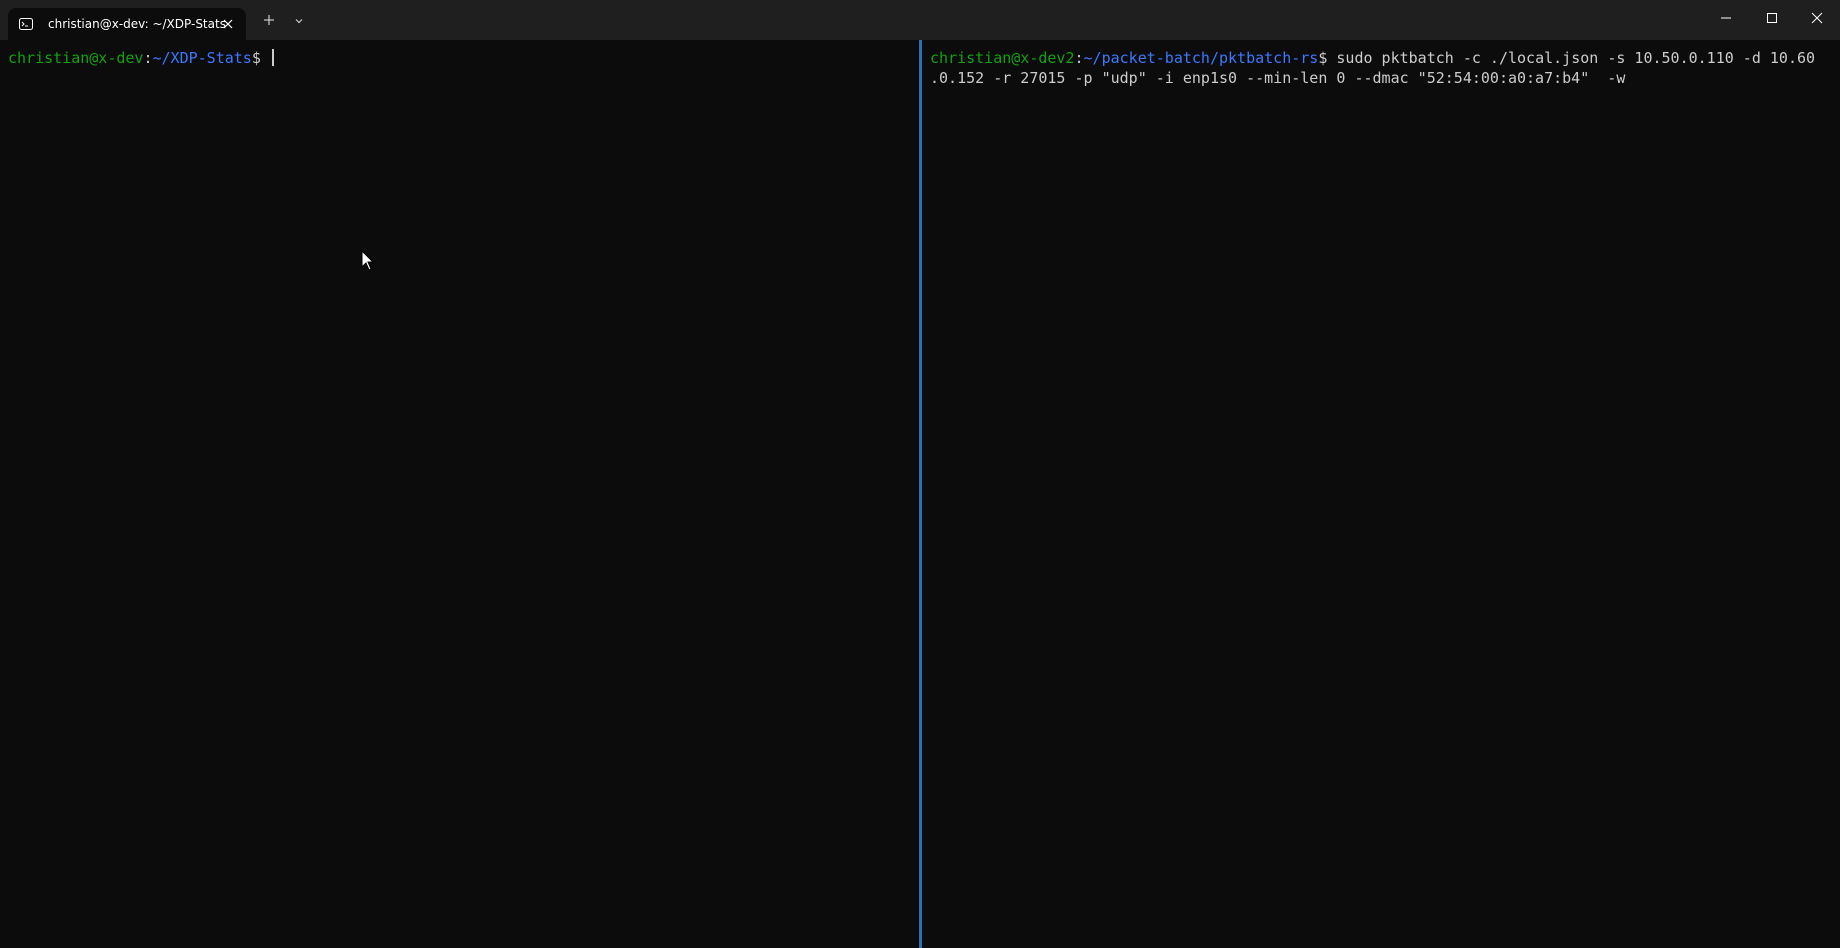 Image resolution: width=1840 pixels, height=948 pixels. Describe the element at coordinates (202, 58) in the screenshot. I see `prompt-path: ~/XDP-Stats` at that location.